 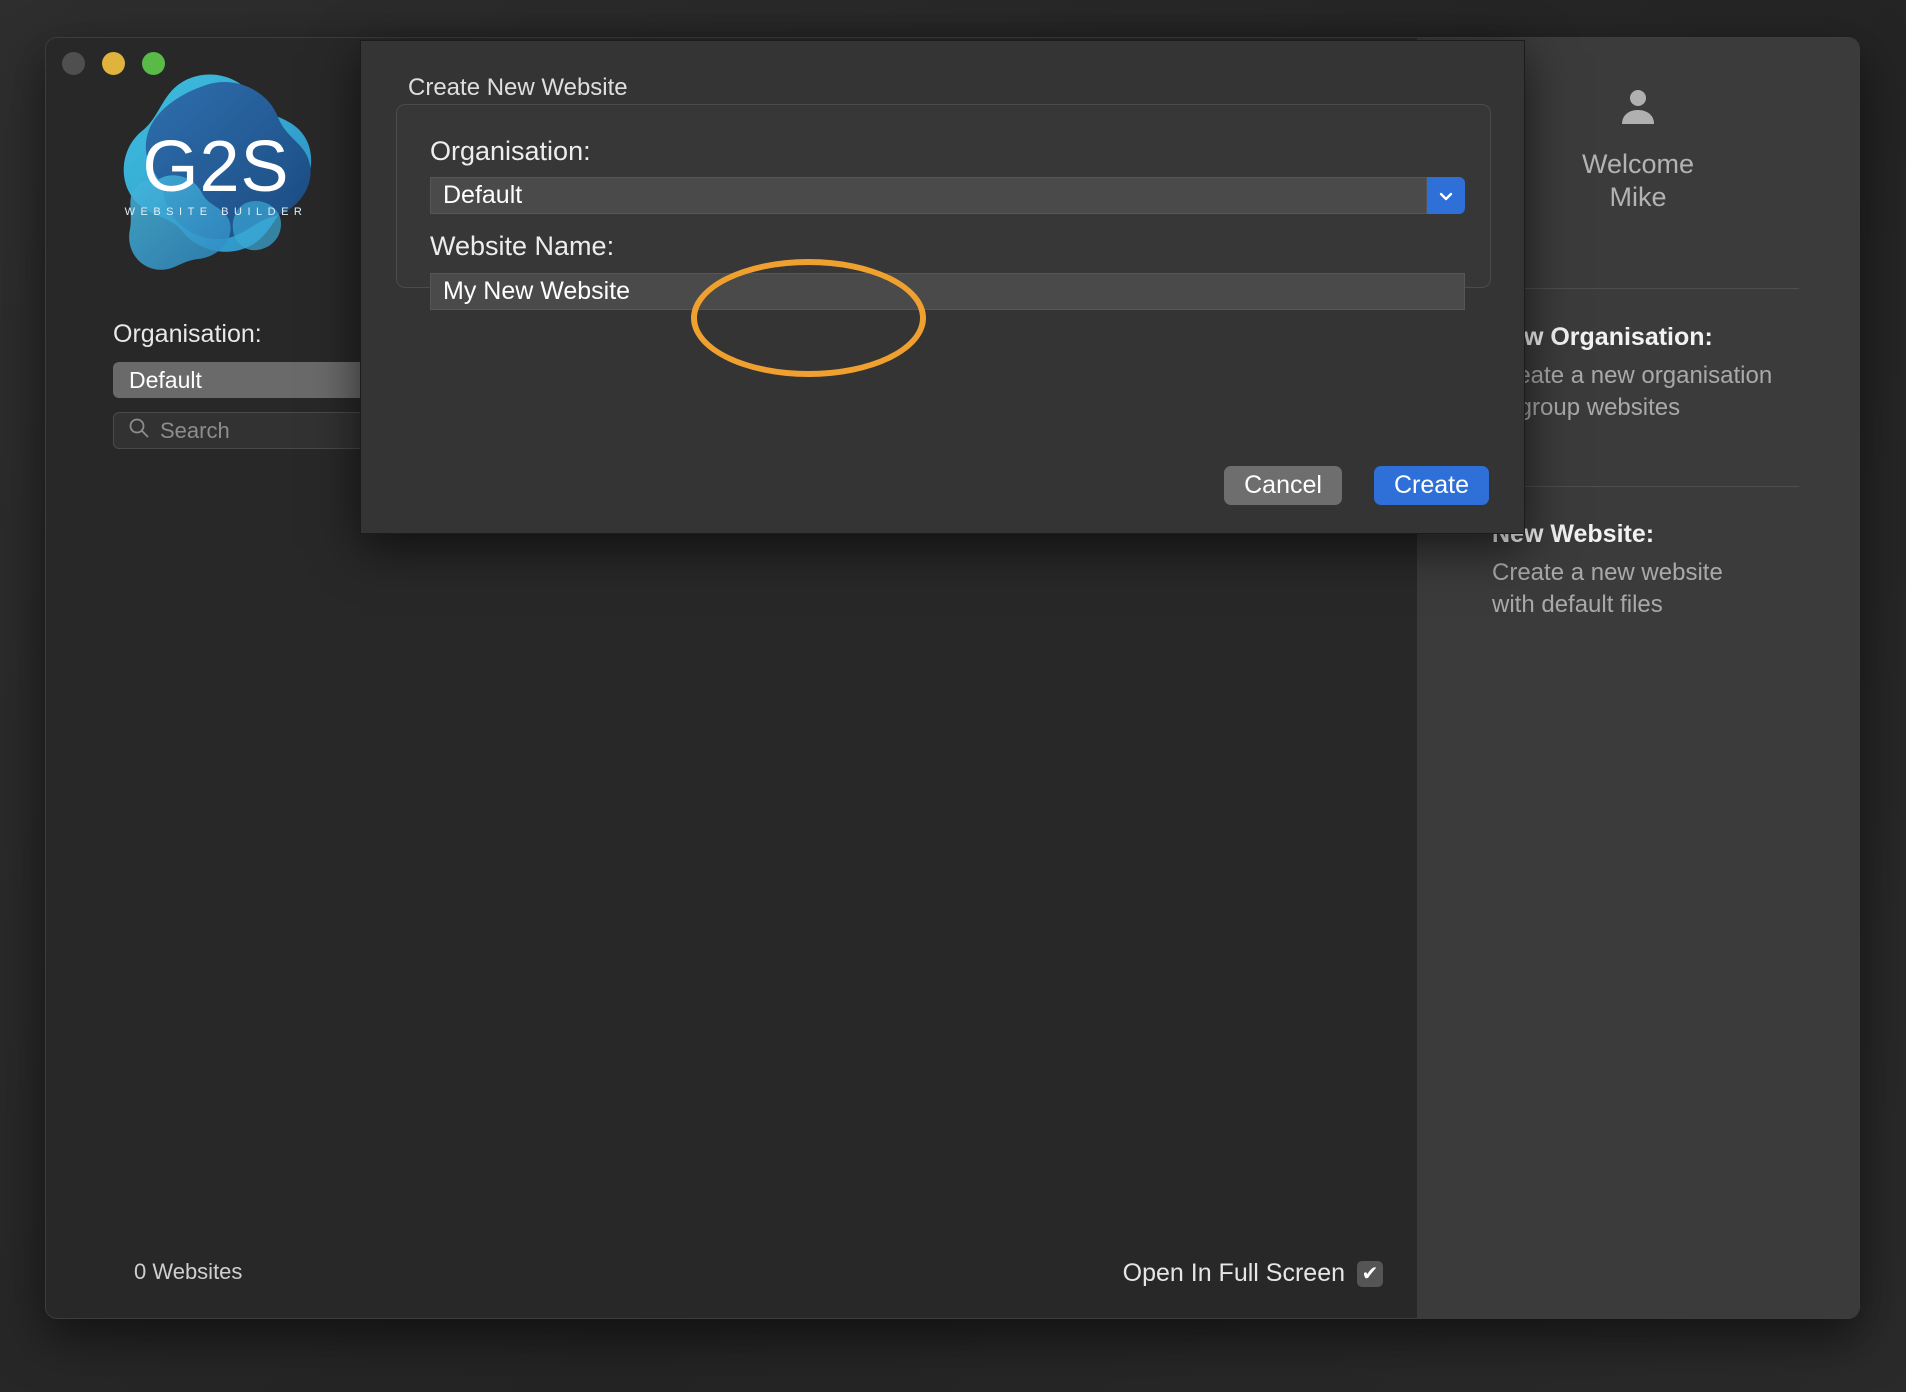 What do you see at coordinates (139, 430) in the screenshot?
I see `search-icon` at bounding box center [139, 430].